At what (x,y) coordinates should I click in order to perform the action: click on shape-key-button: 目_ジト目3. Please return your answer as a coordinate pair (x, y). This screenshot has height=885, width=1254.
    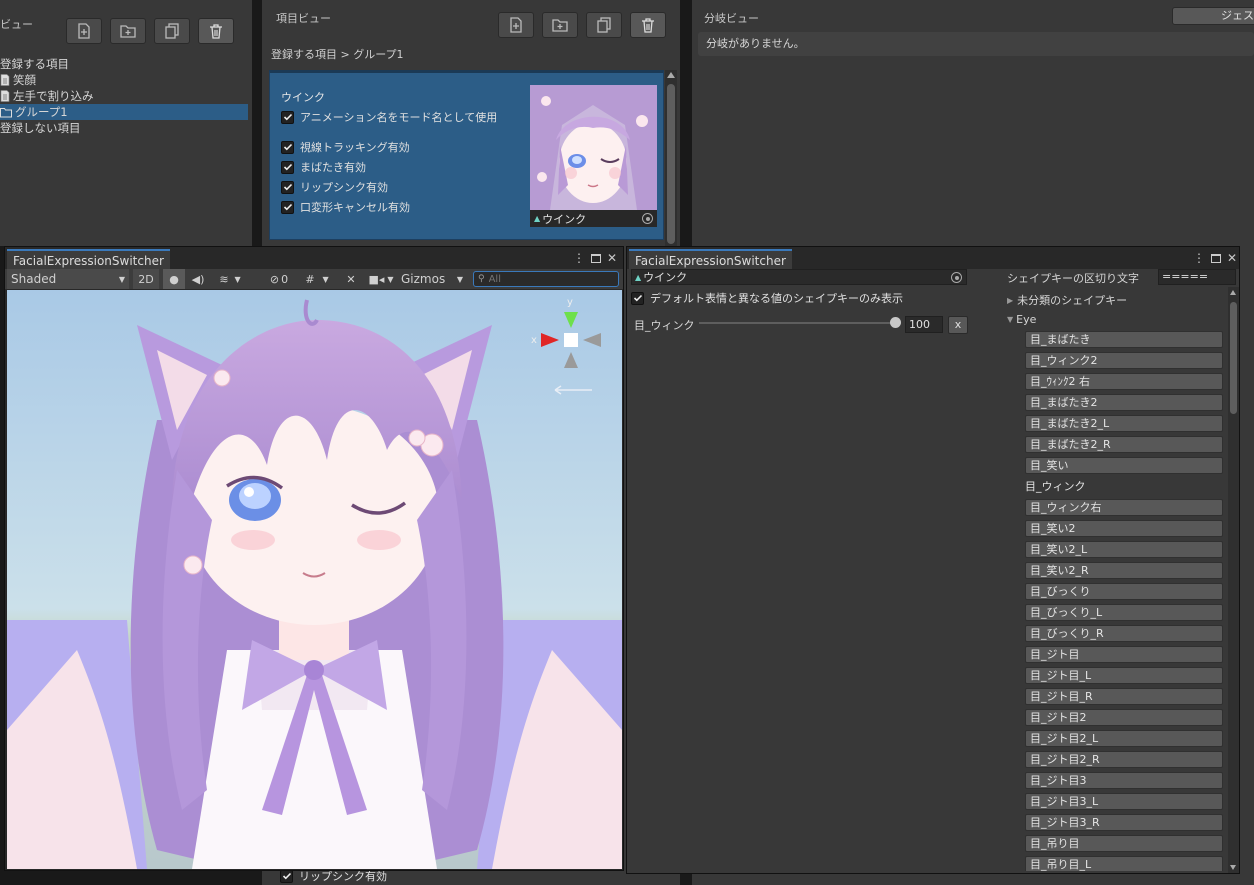
    Looking at the image, I should click on (1124, 780).